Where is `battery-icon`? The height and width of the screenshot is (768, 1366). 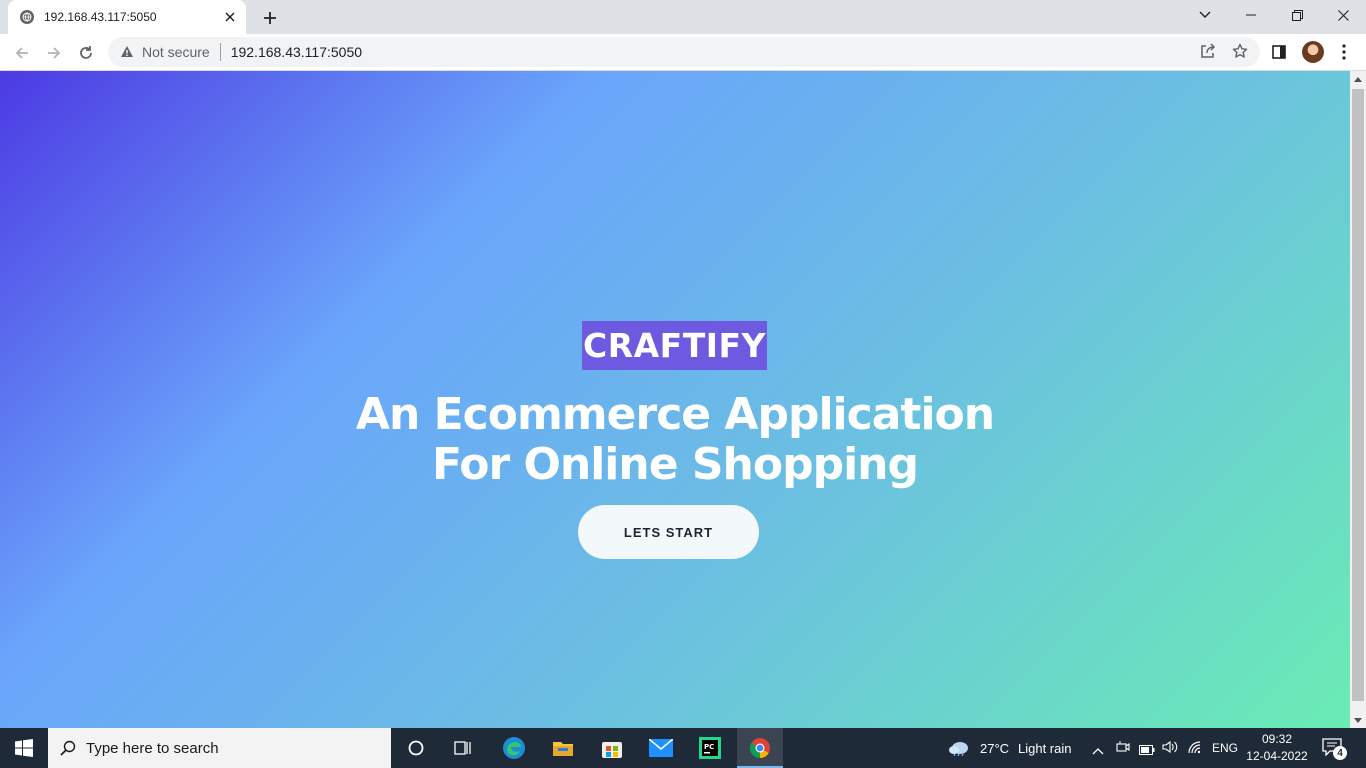 battery-icon is located at coordinates (1147, 751).